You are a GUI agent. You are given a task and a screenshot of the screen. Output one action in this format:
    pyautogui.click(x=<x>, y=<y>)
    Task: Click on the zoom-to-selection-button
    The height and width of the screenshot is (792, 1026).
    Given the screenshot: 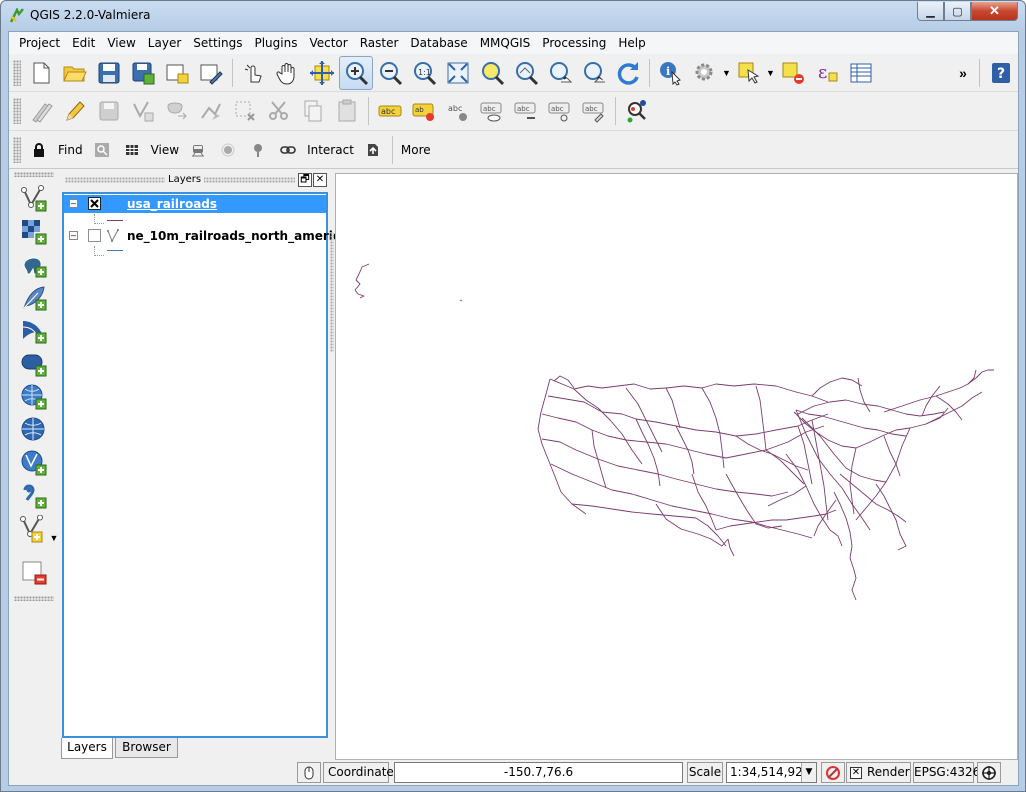 What is the action you would take?
    pyautogui.click(x=492, y=73)
    